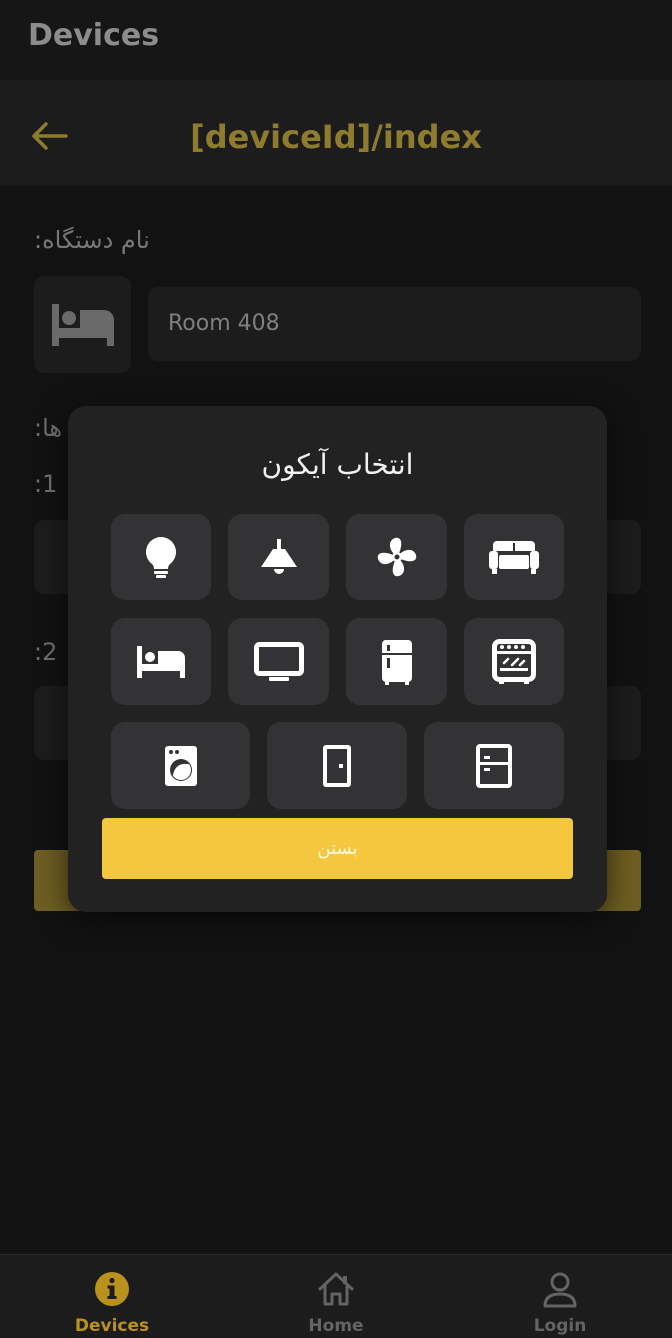  What do you see at coordinates (337, 848) in the screenshot?
I see `close-button: بستن` at bounding box center [337, 848].